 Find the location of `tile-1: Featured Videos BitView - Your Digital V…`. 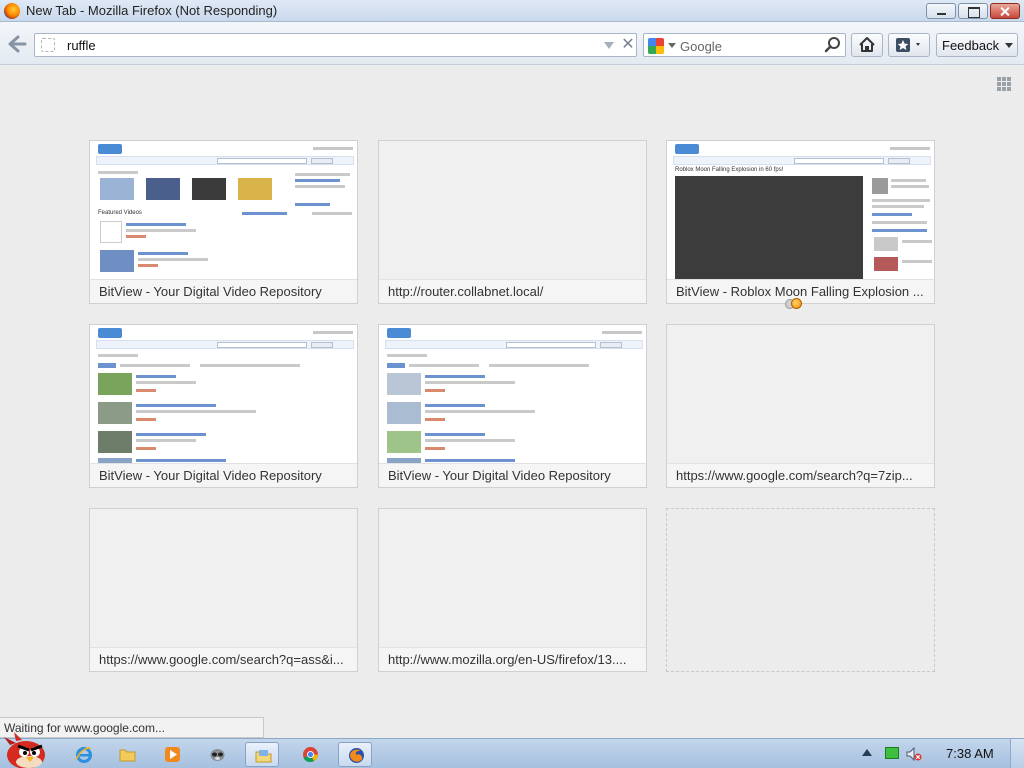

tile-1: Featured Videos BitView - Your Digital V… is located at coordinates (223, 222).